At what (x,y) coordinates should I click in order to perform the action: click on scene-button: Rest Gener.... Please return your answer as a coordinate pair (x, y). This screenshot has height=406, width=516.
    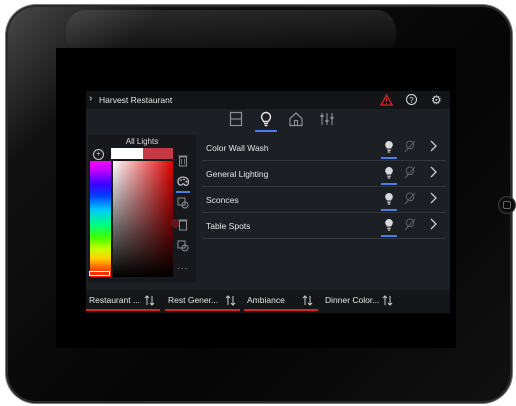
    Looking at the image, I should click on (202, 300).